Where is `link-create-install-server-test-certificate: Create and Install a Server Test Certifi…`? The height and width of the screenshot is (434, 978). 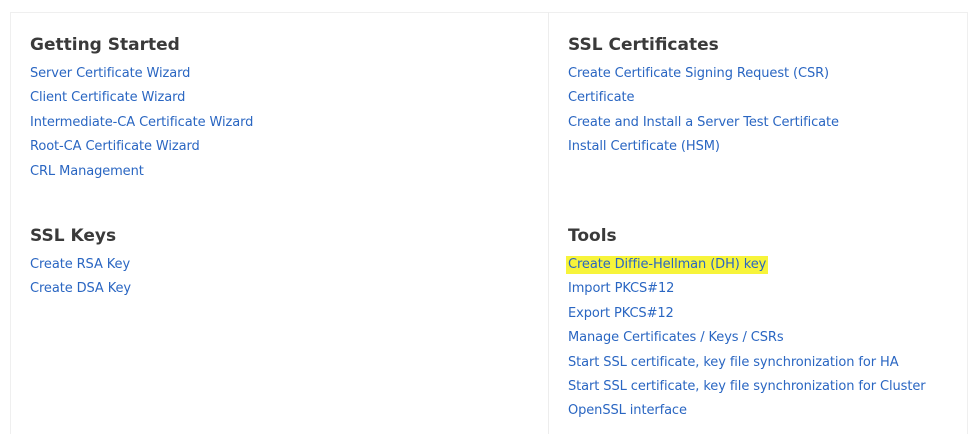 link-create-install-server-test-certificate: Create and Install a Server Test Certifi… is located at coordinates (703, 122).